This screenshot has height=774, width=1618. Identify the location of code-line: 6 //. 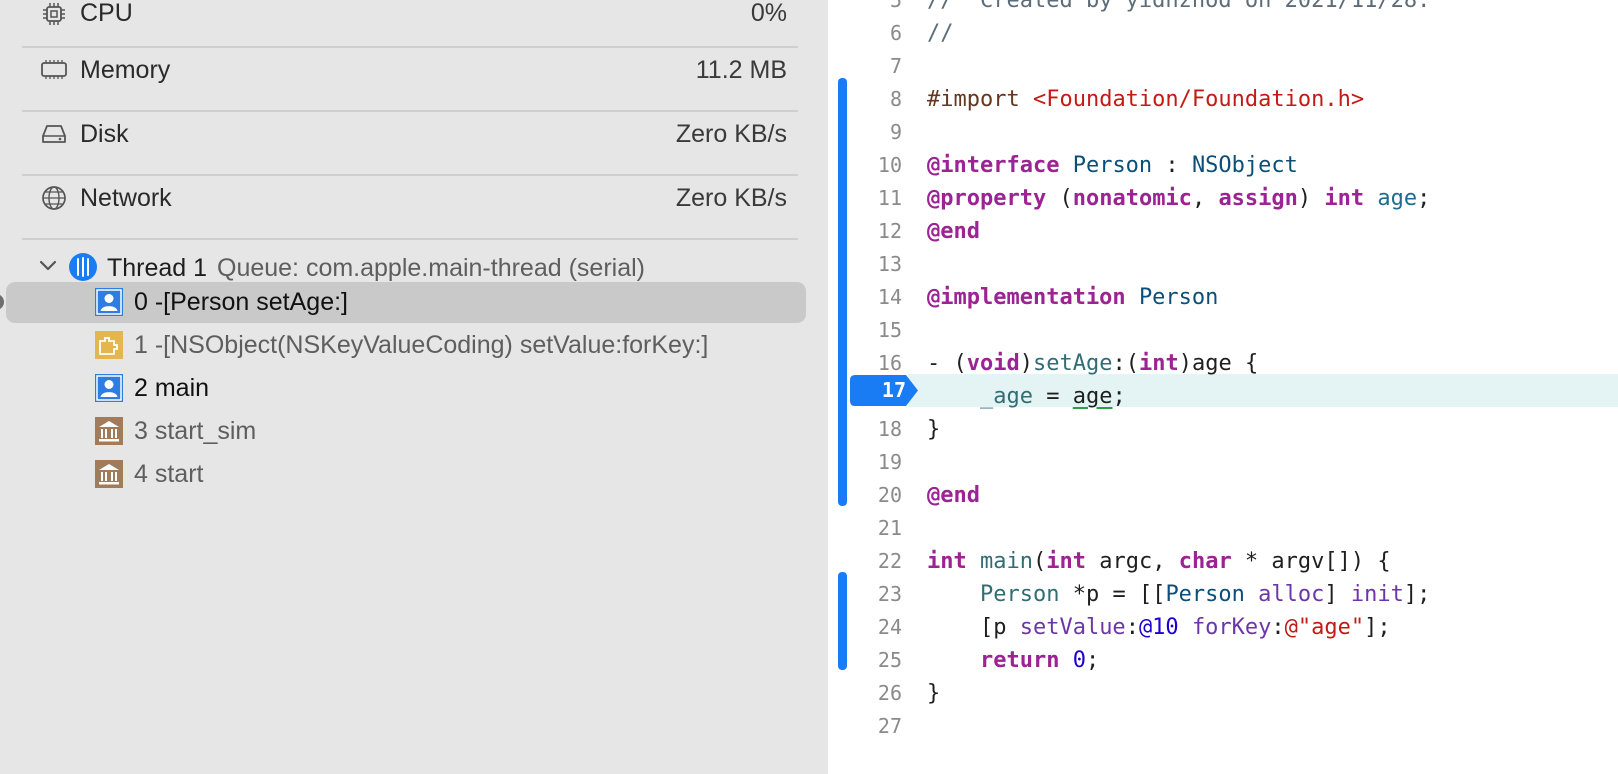
(1223, 33).